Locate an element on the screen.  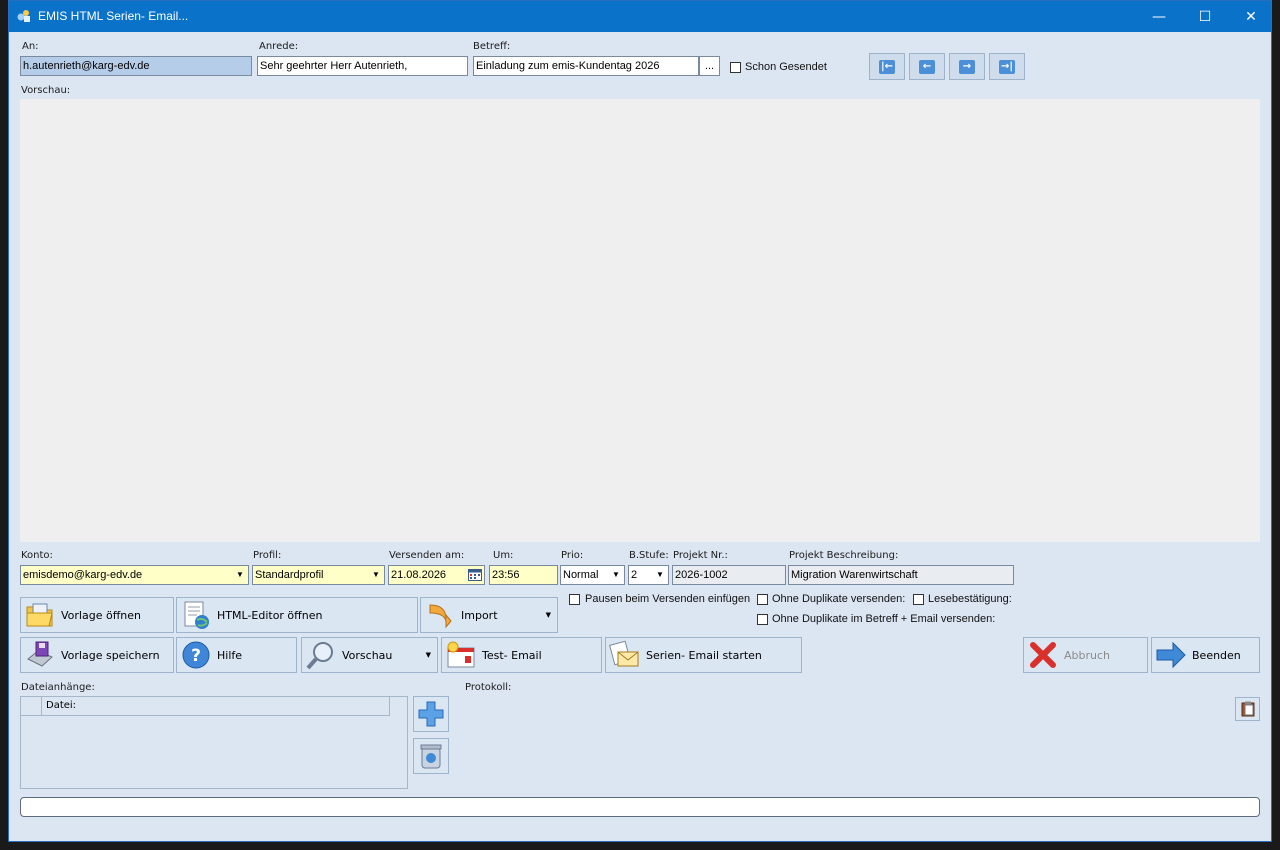
import-arrow-icon is located at coordinates (440, 616).